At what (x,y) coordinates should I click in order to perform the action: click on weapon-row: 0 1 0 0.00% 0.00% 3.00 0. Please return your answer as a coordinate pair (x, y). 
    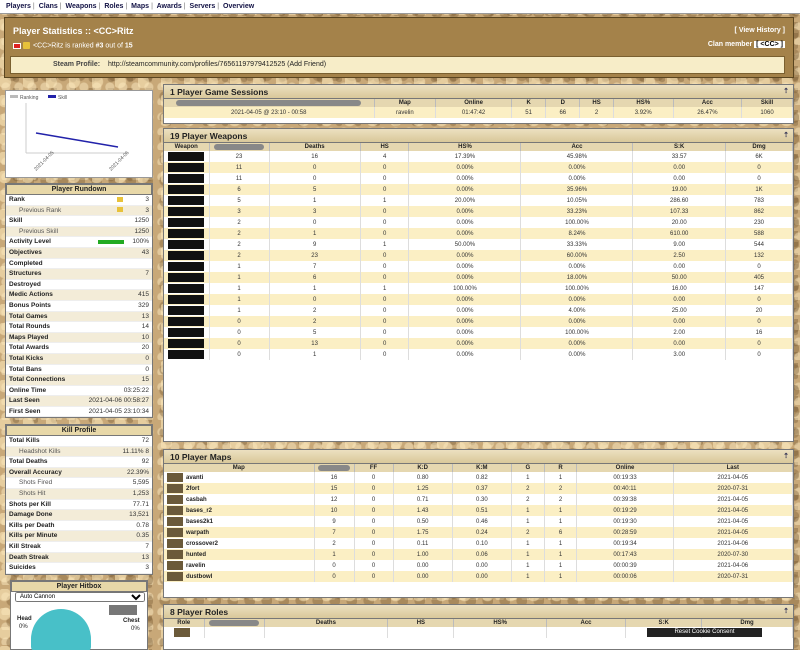
    Looking at the image, I should click on (478, 354).